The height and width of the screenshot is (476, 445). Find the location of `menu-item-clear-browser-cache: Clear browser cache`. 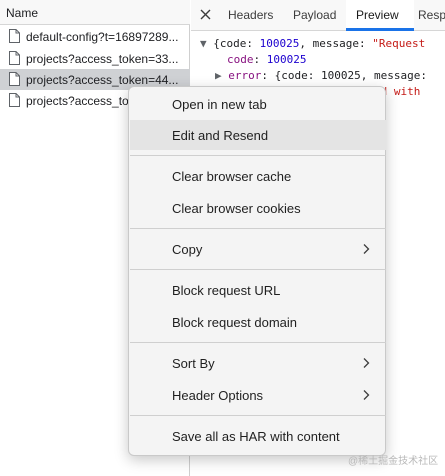

menu-item-clear-browser-cache: Clear browser cache is located at coordinates (258, 176).